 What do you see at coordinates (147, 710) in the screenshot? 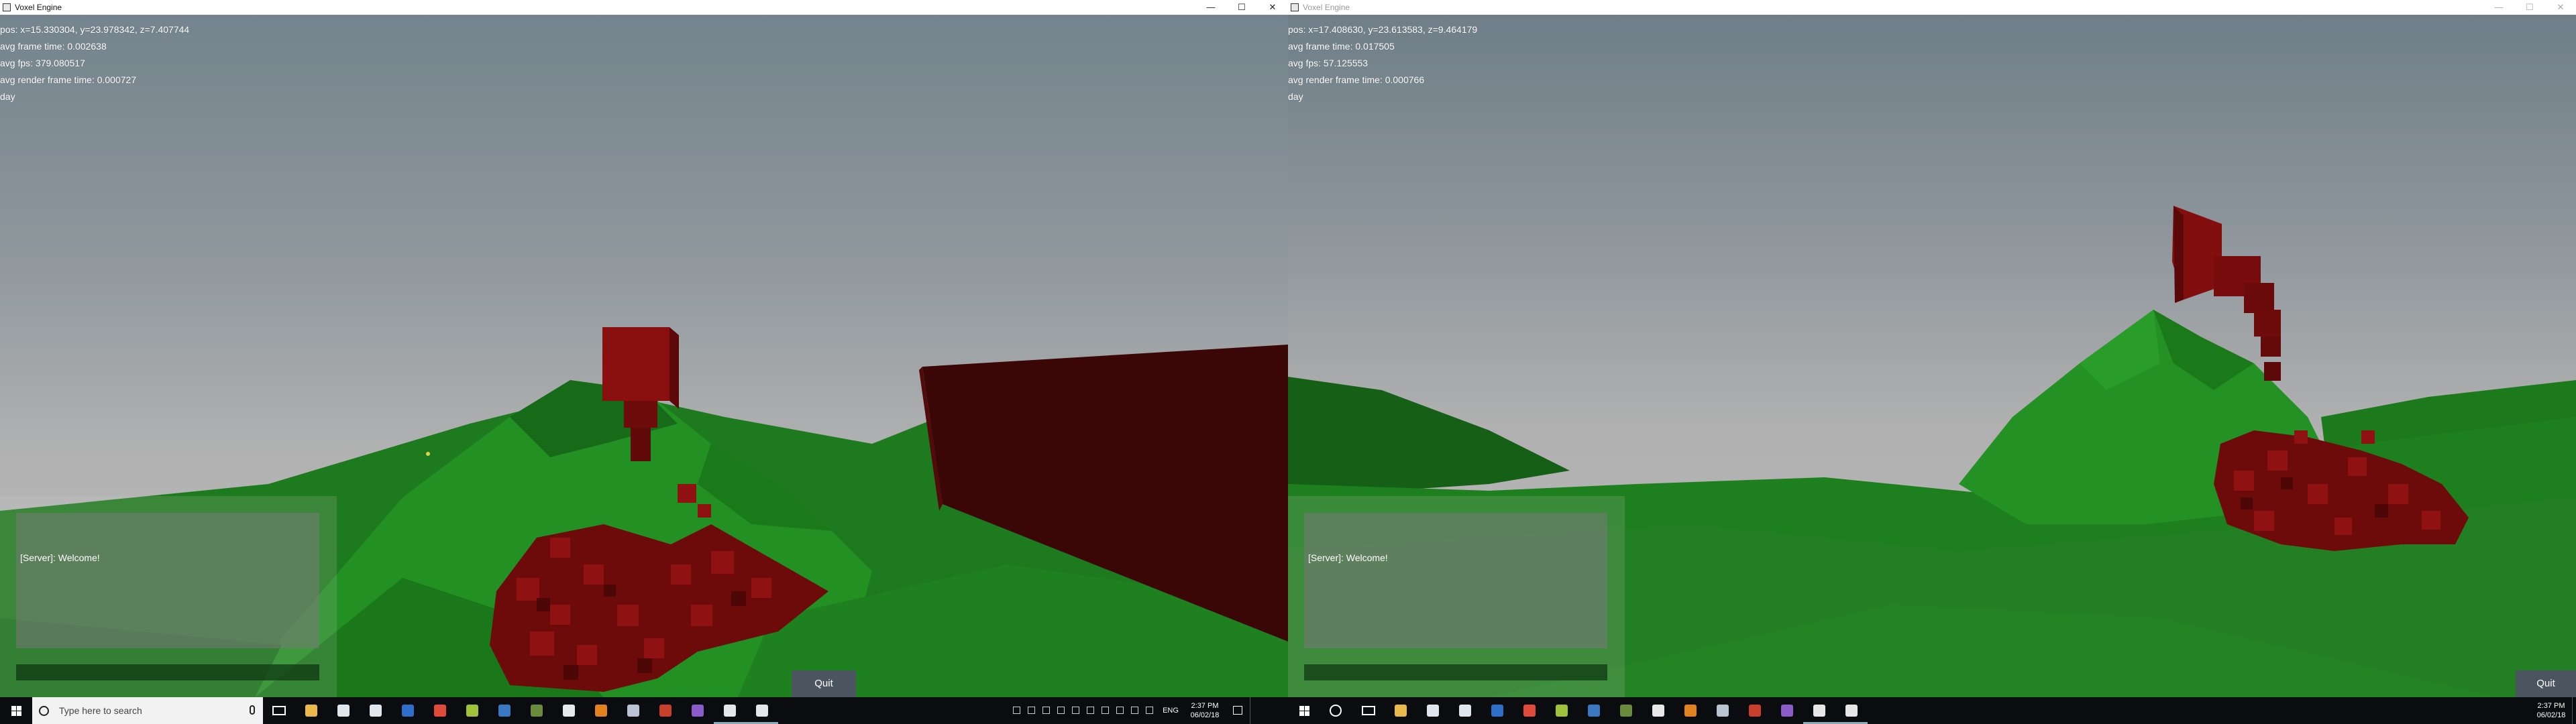
I see `search-box: Type here to search` at bounding box center [147, 710].